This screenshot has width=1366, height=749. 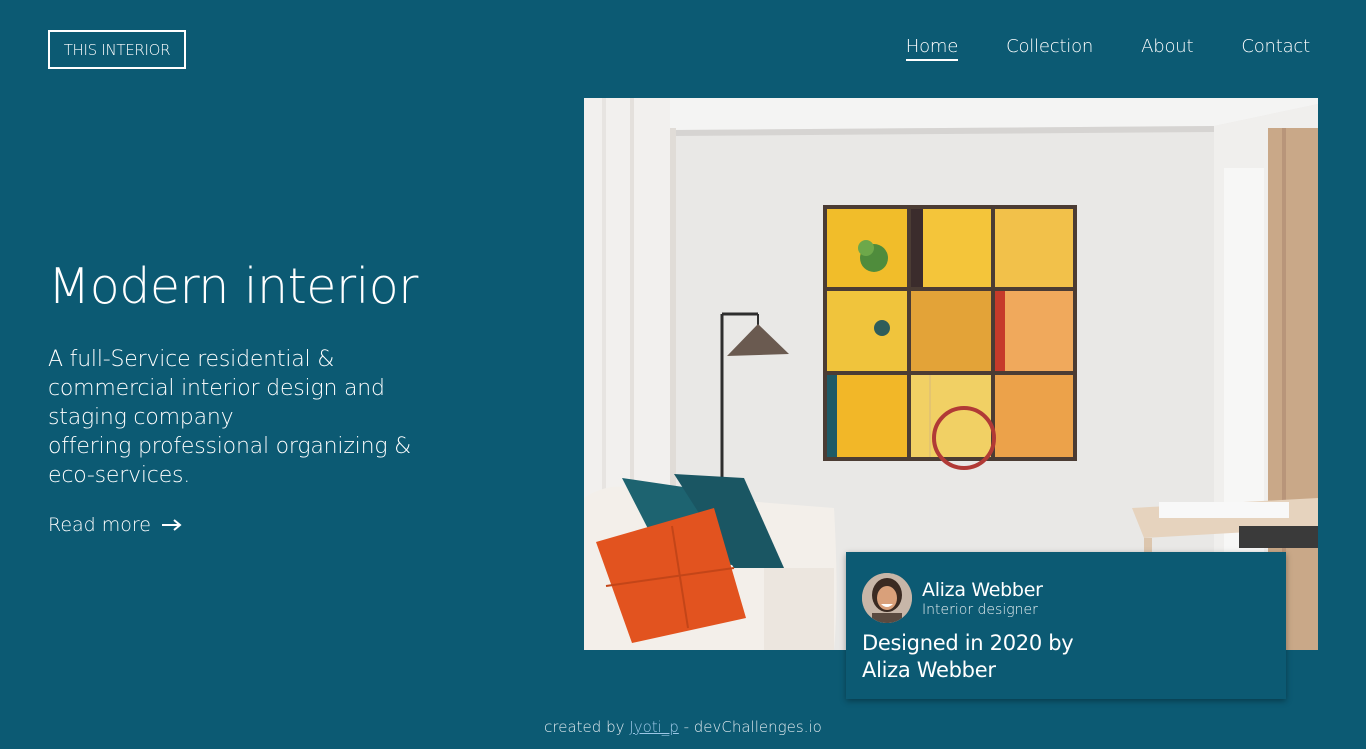 What do you see at coordinates (1049, 48) in the screenshot?
I see `nav-item-collection: Collection` at bounding box center [1049, 48].